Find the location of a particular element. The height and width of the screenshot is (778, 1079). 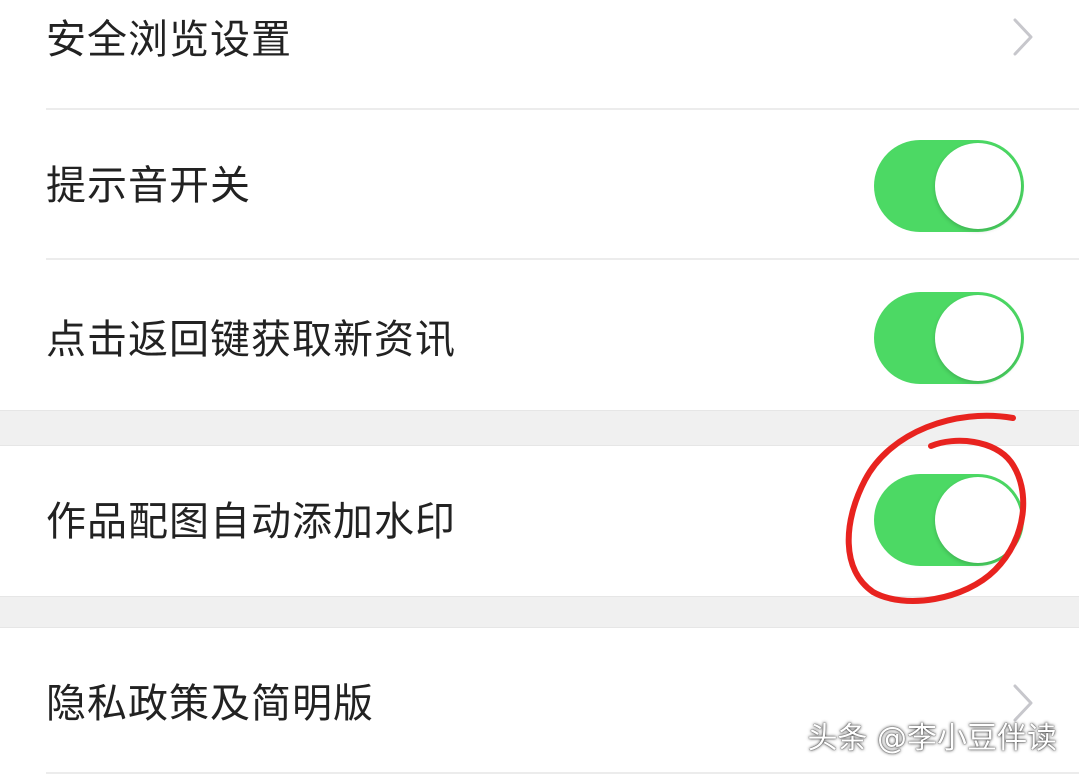

back-refresh-toggle is located at coordinates (949, 338).